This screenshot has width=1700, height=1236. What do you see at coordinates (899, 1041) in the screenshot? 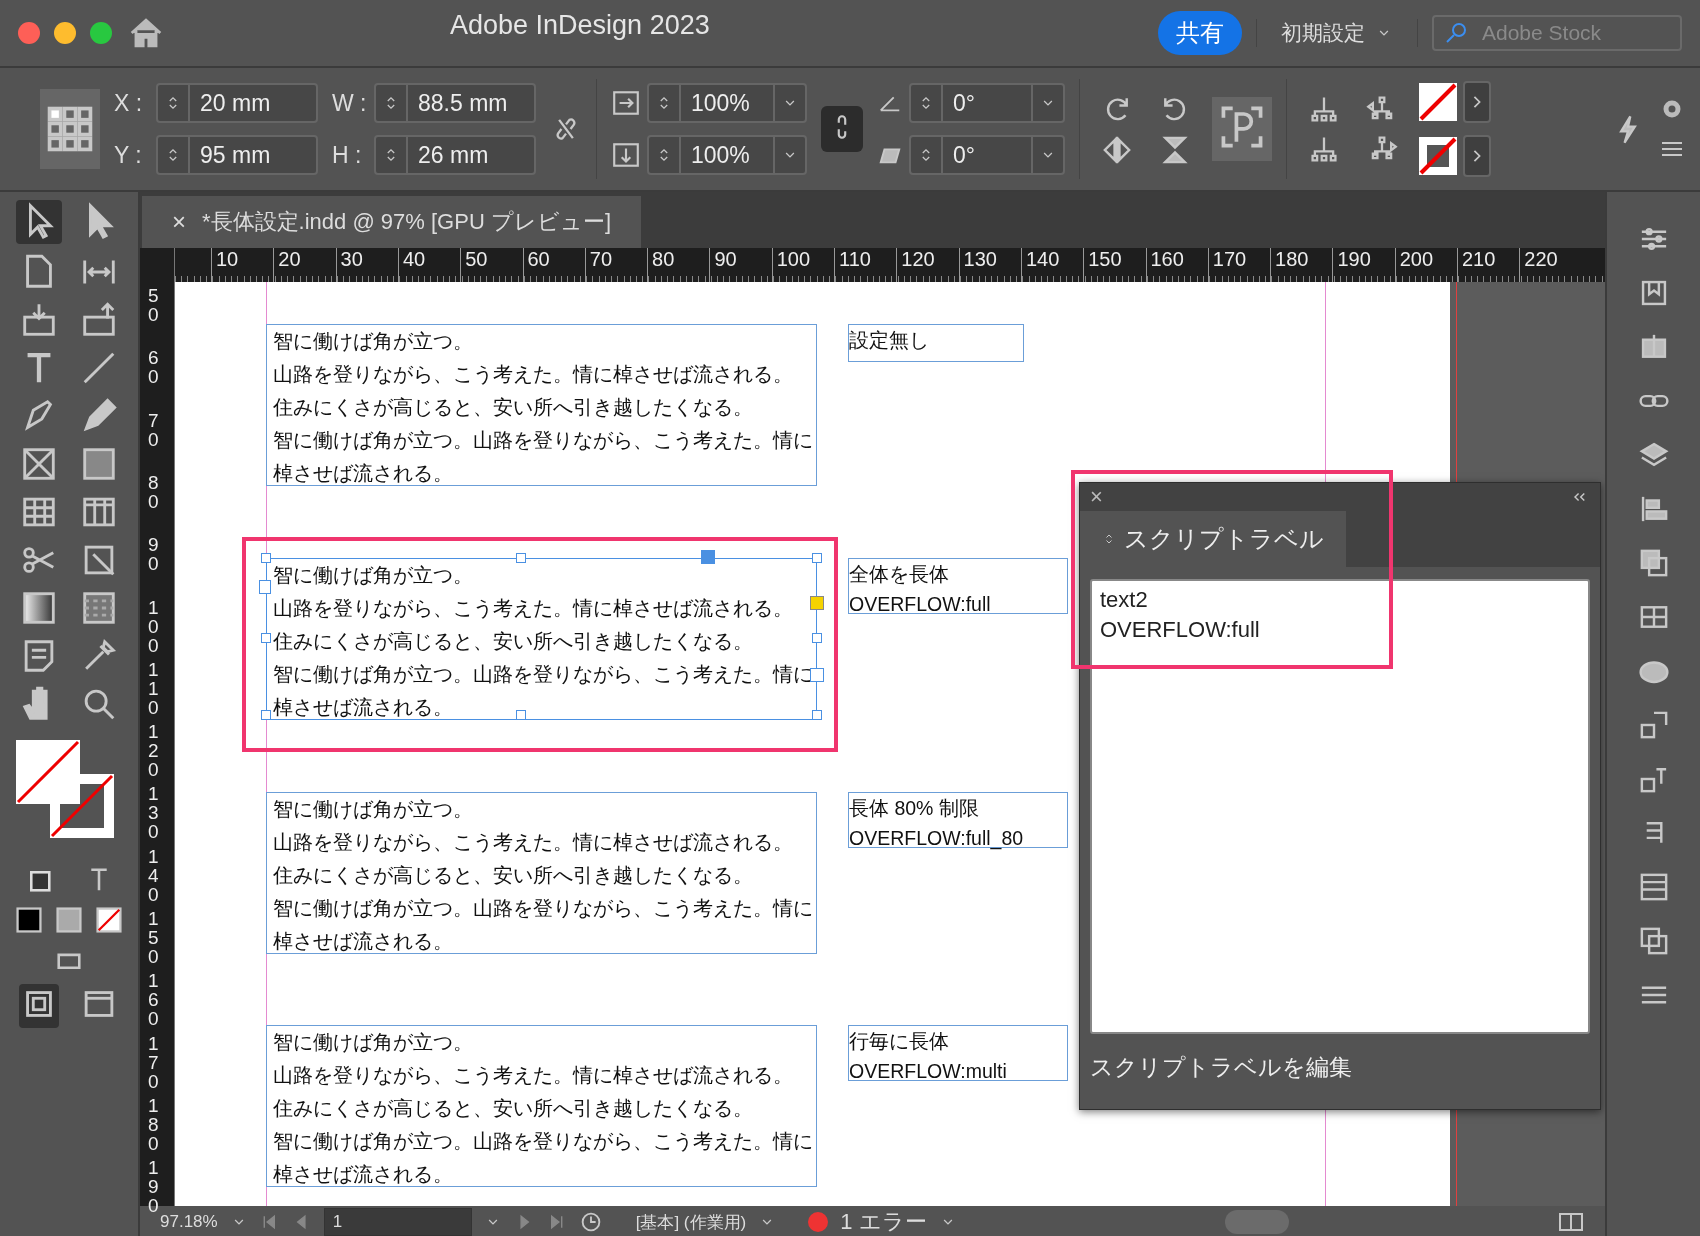
I see `label-text: 行毎に長体` at bounding box center [899, 1041].